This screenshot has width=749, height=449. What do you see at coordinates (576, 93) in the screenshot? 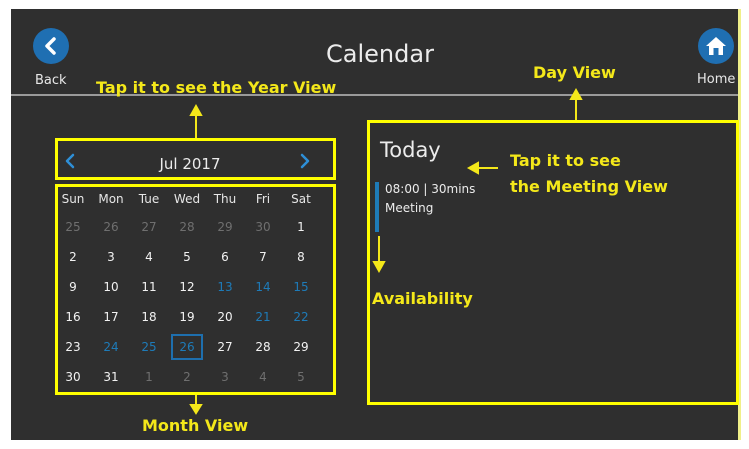
I see `arrow-day-view-head` at bounding box center [576, 93].